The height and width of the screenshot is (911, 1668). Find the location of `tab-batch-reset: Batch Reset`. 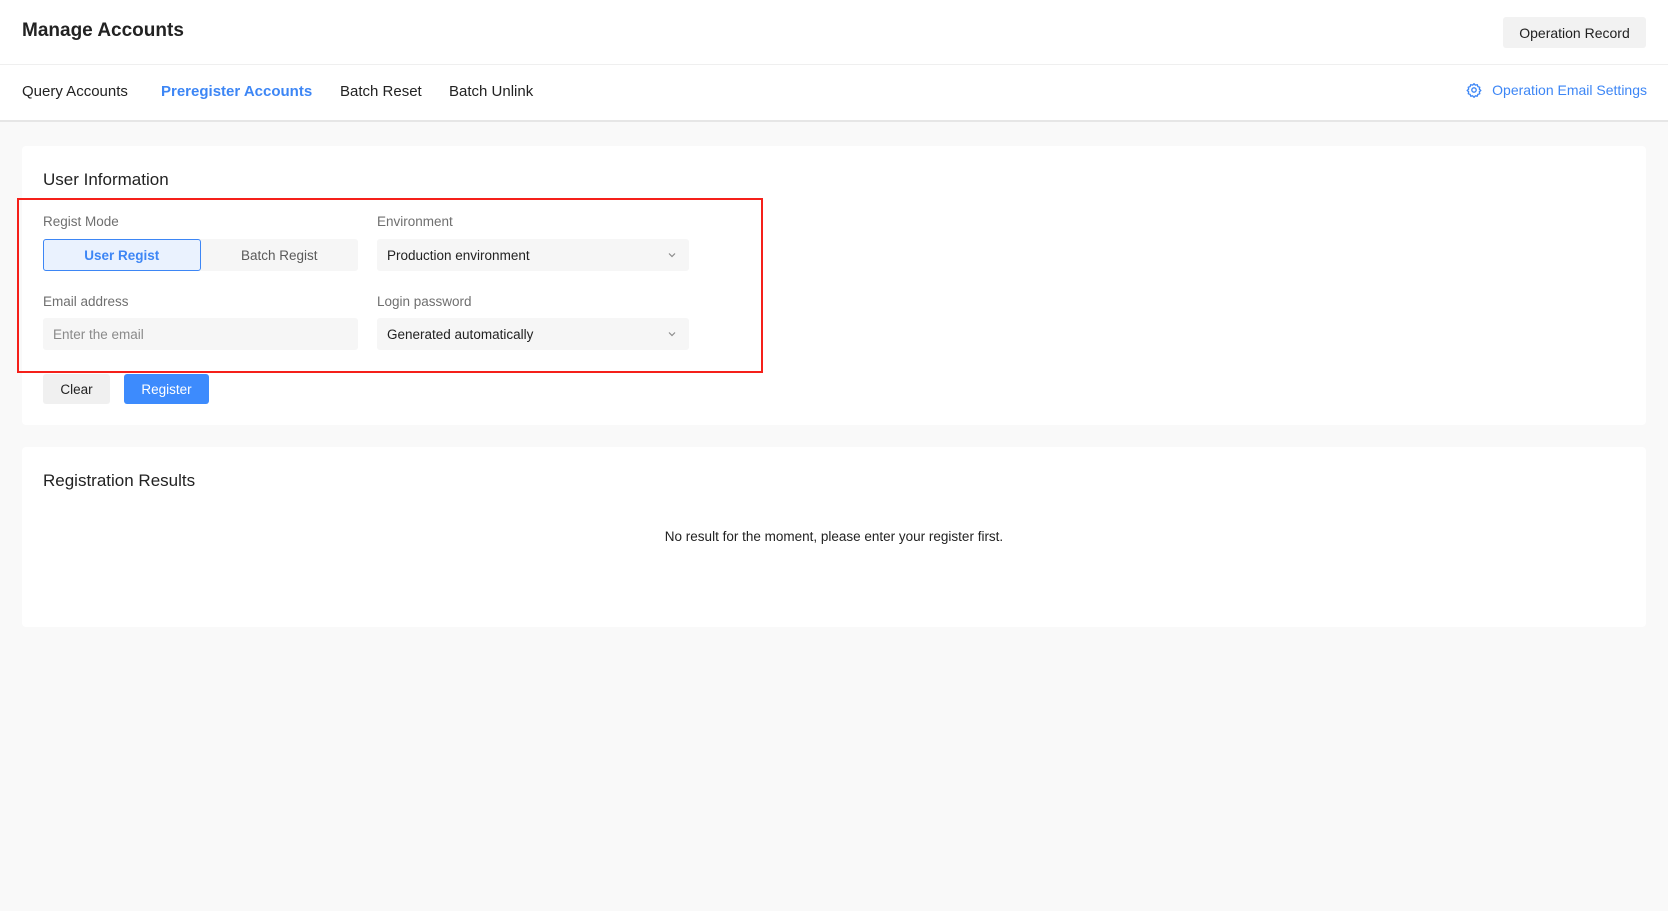

tab-batch-reset: Batch Reset is located at coordinates (381, 91).